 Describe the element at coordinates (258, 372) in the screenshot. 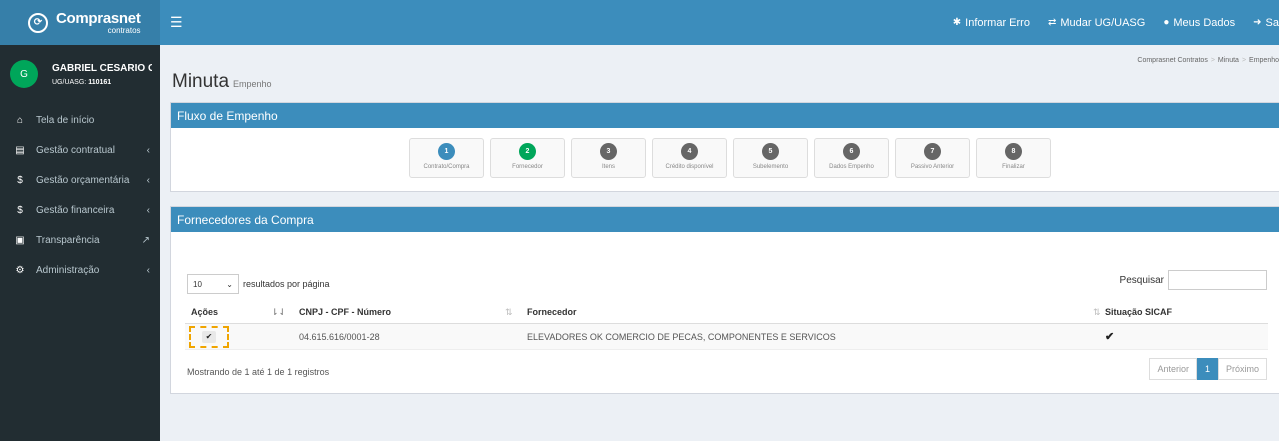

I see `records-info: Mostrando de 1 até 1 de 1 registros` at that location.